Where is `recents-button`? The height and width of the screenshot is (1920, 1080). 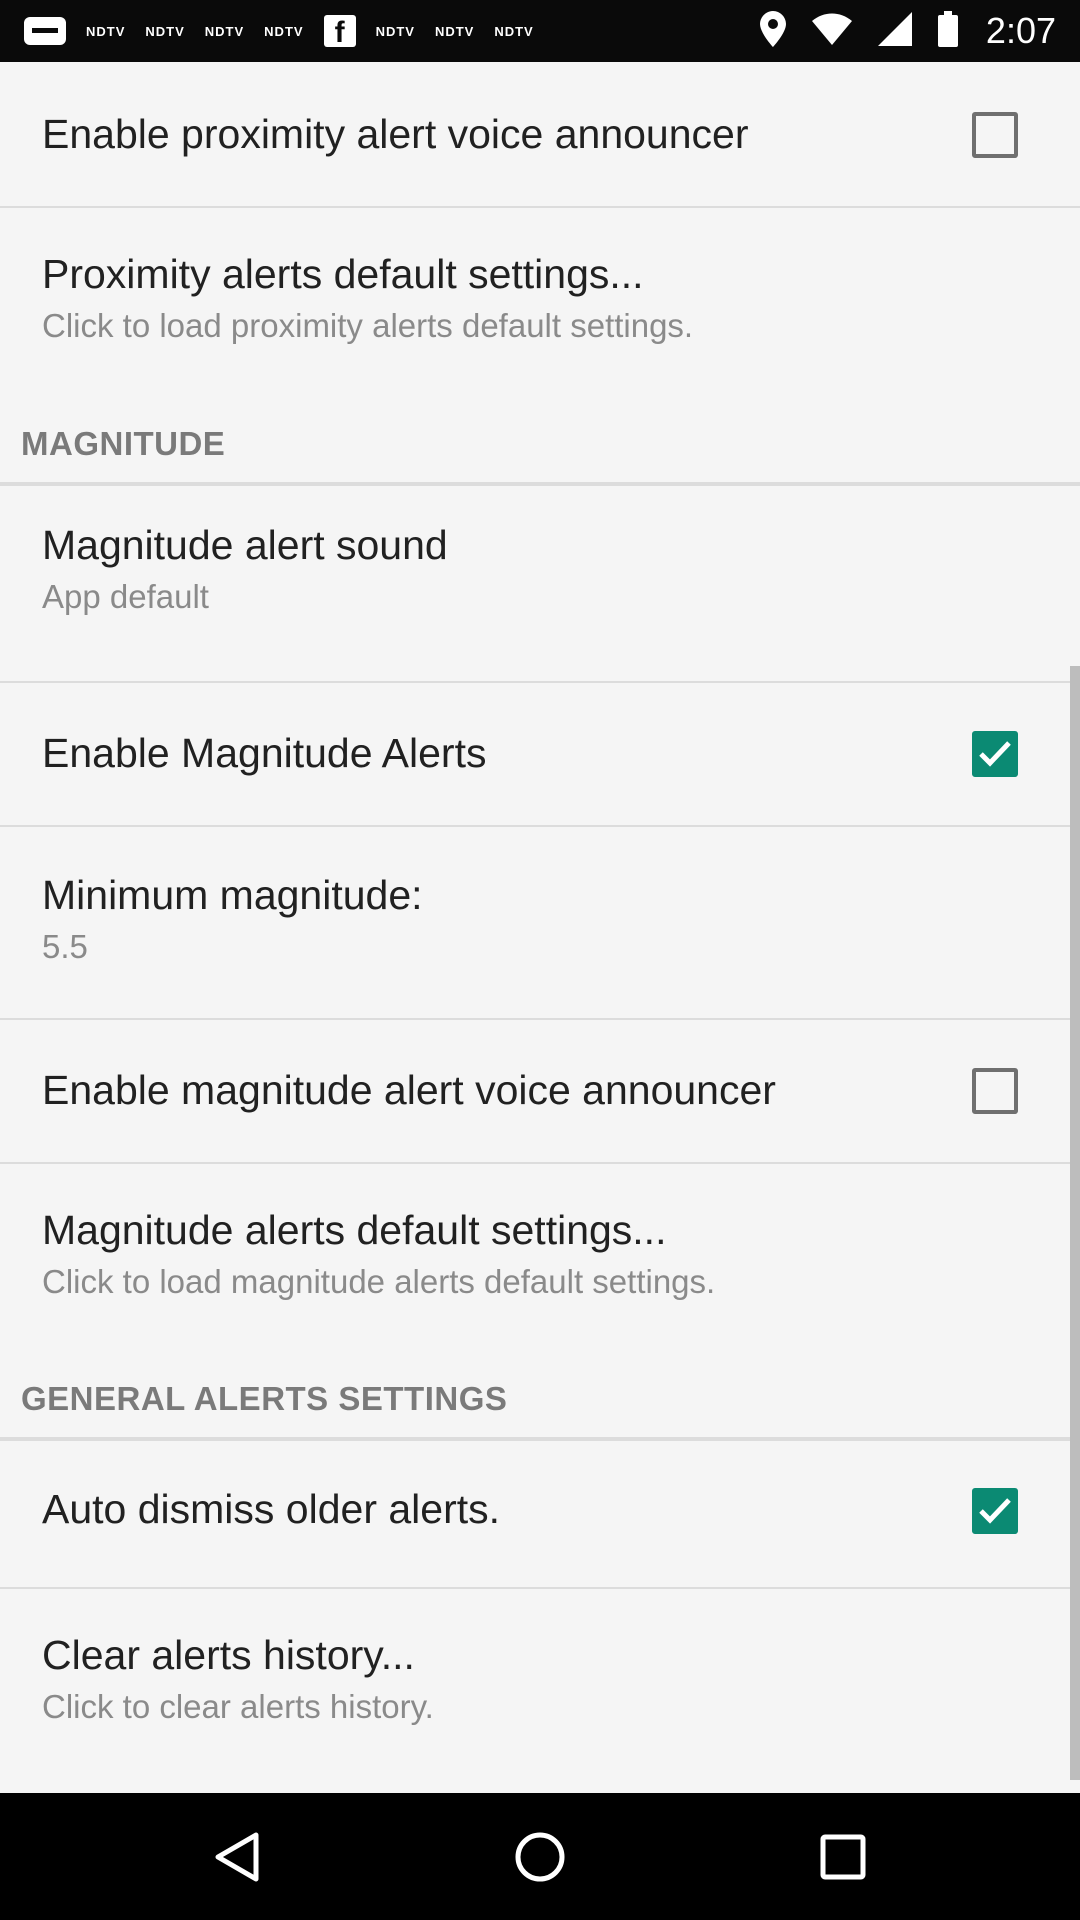
recents-button is located at coordinates (843, 1856).